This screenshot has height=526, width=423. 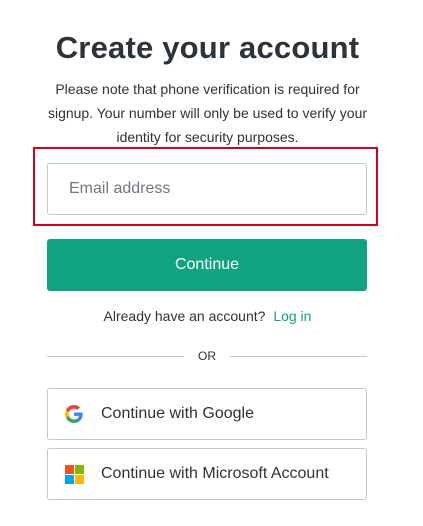 I want to click on google-icon, so click(x=74, y=414).